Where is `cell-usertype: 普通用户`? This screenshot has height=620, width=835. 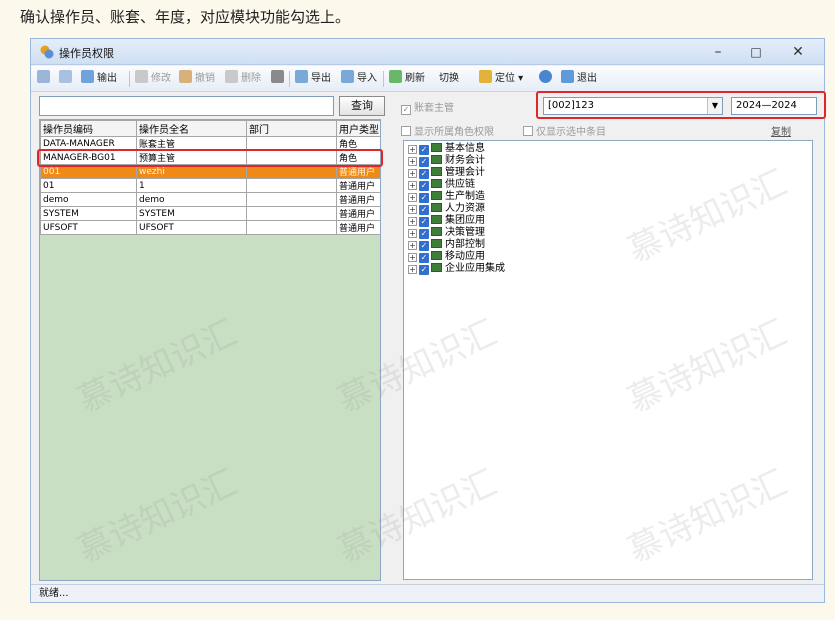 cell-usertype: 普通用户 is located at coordinates (358, 185).